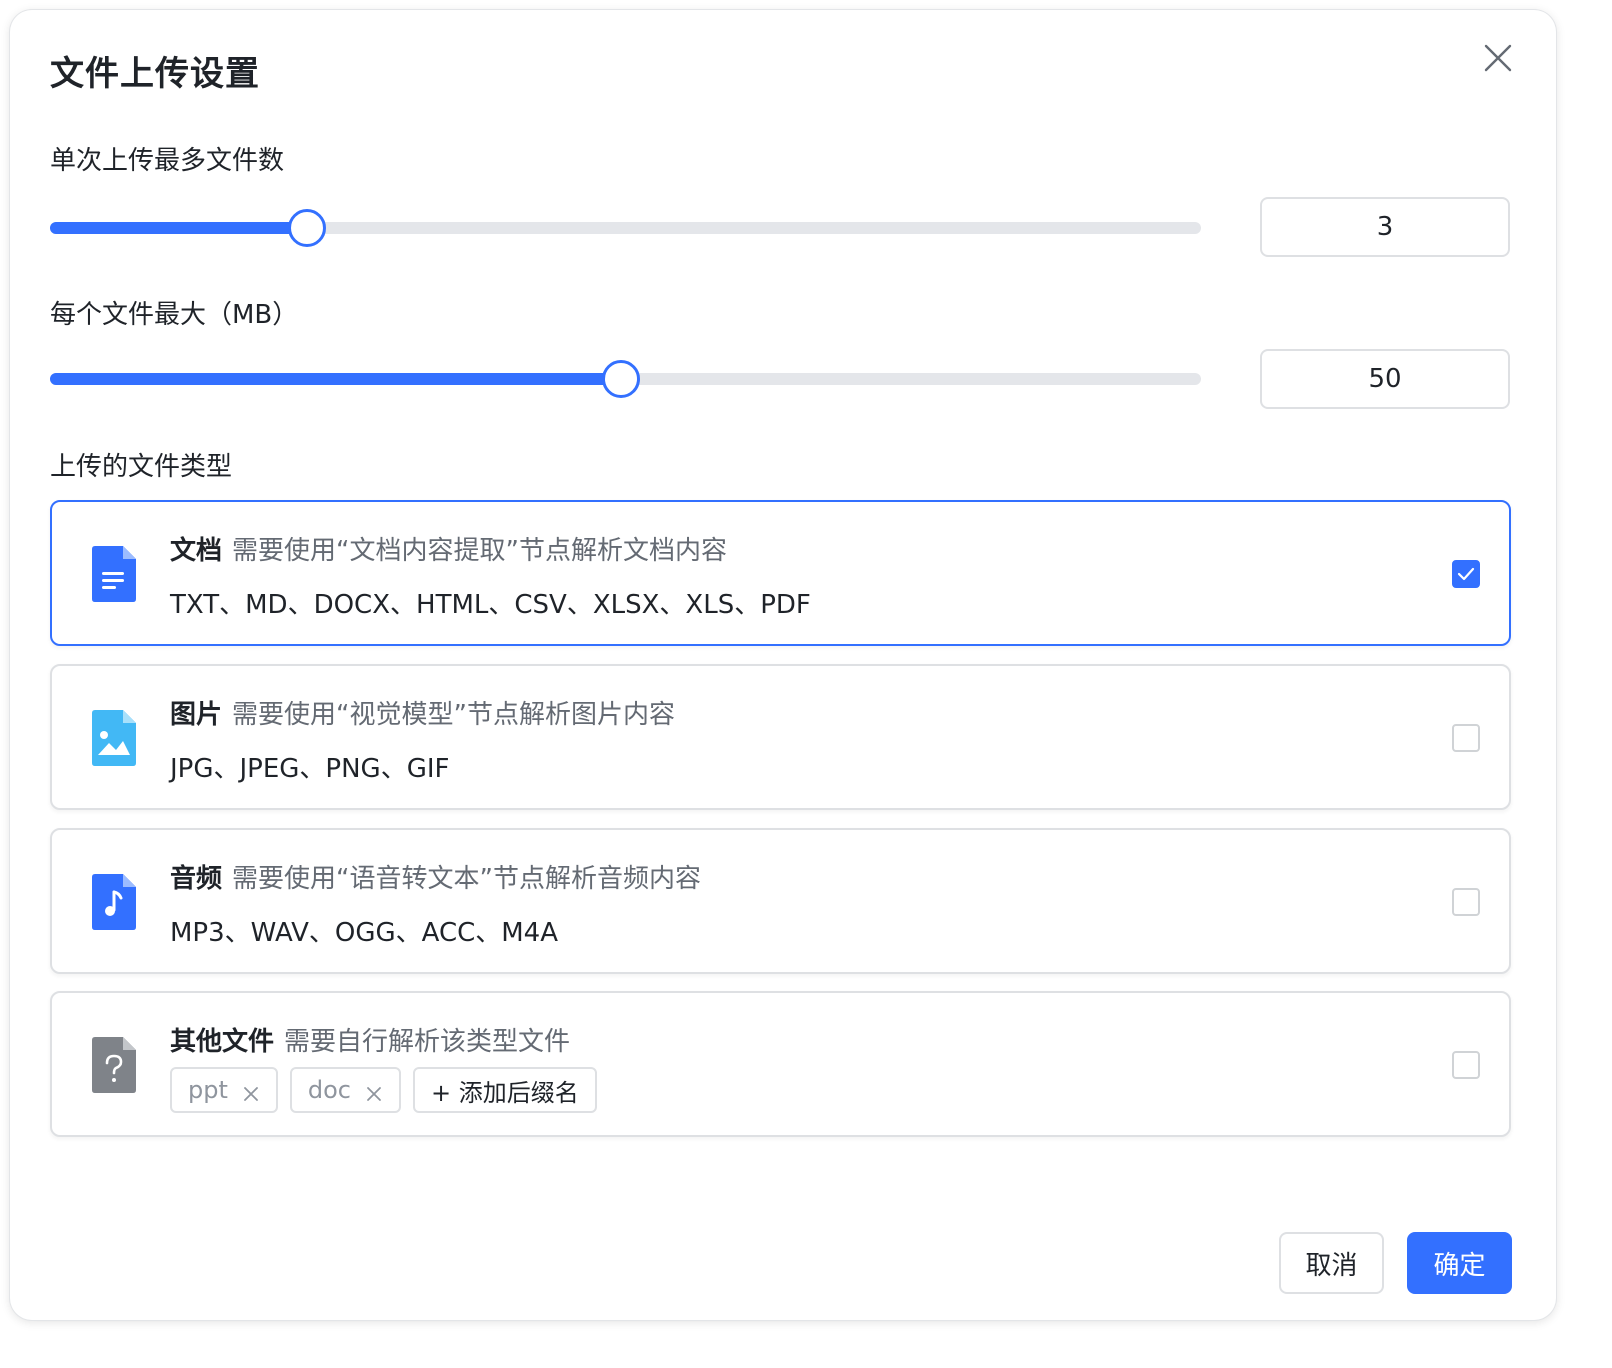 Image resolution: width=1612 pixels, height=1368 pixels. I want to click on file-type-description: 需要使用“视觉模型”节点解析图片内容, so click(453, 715).